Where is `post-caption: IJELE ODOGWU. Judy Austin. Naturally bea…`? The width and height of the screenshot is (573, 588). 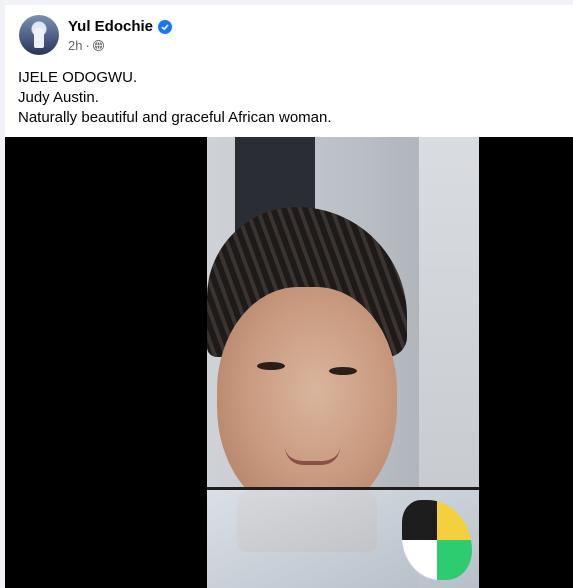
post-caption: IJELE ODOGWU. Judy Austin. Naturally bea… is located at coordinates (175, 98).